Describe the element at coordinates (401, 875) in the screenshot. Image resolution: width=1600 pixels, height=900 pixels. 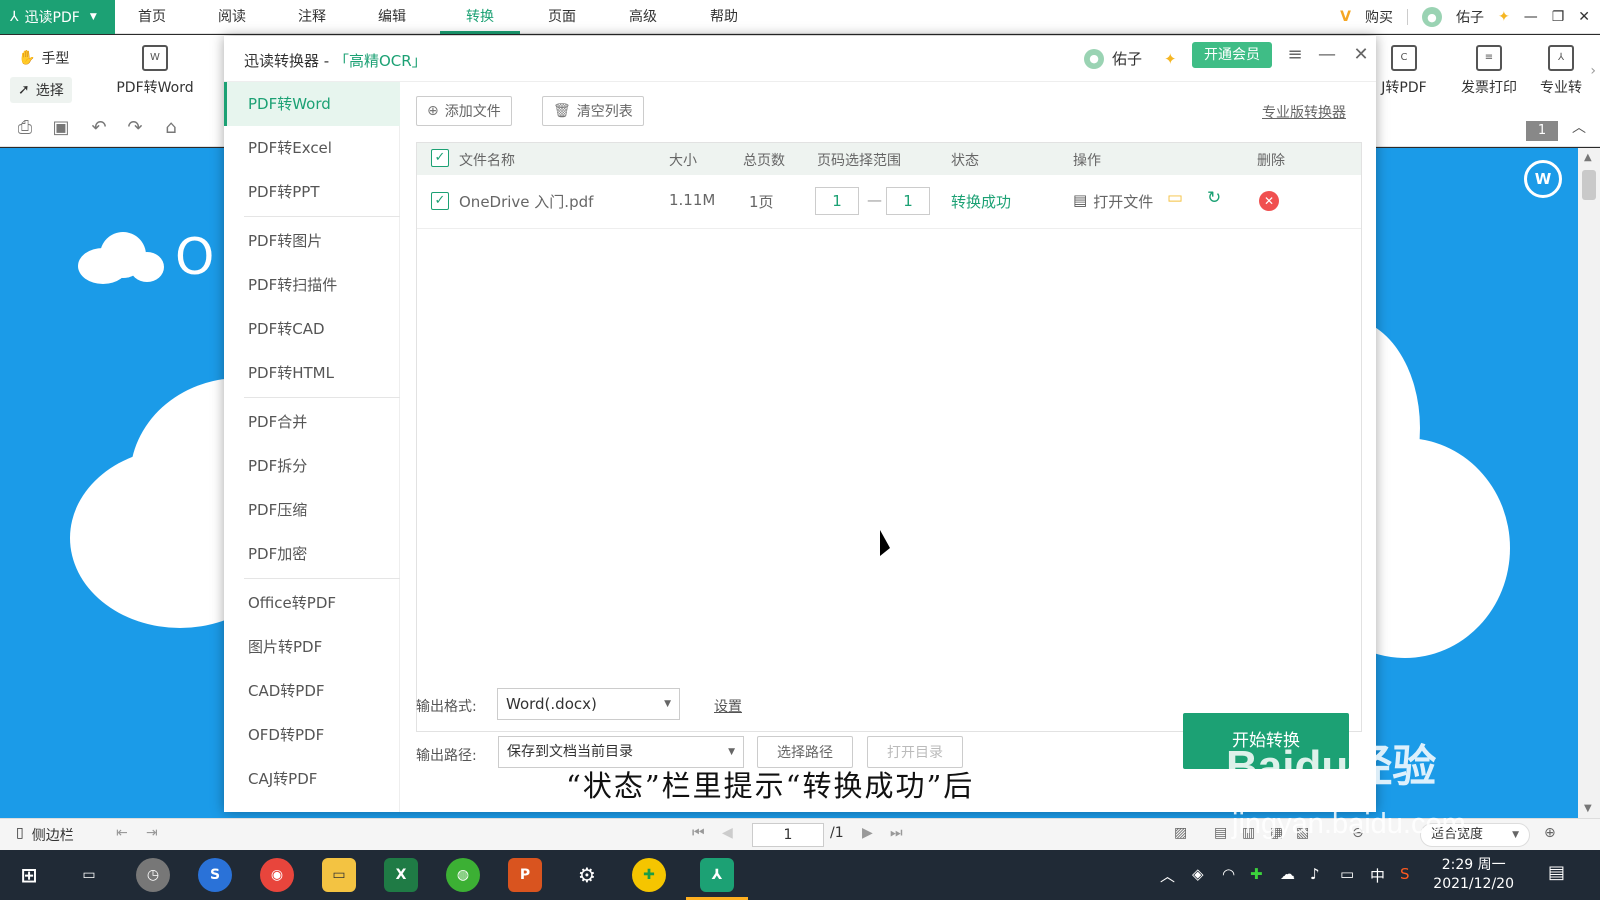
I see `excel-icon: X` at that location.